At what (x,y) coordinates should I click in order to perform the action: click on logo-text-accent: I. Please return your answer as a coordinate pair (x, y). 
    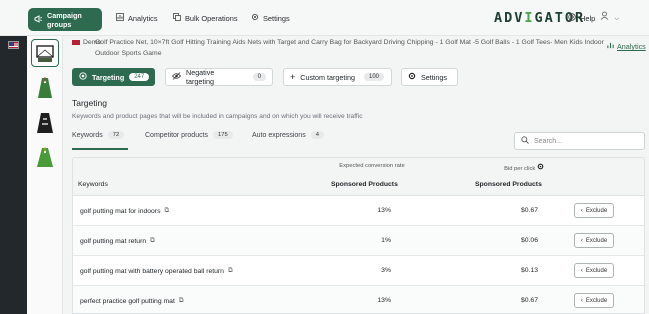
    Looking at the image, I should click on (529, 18).